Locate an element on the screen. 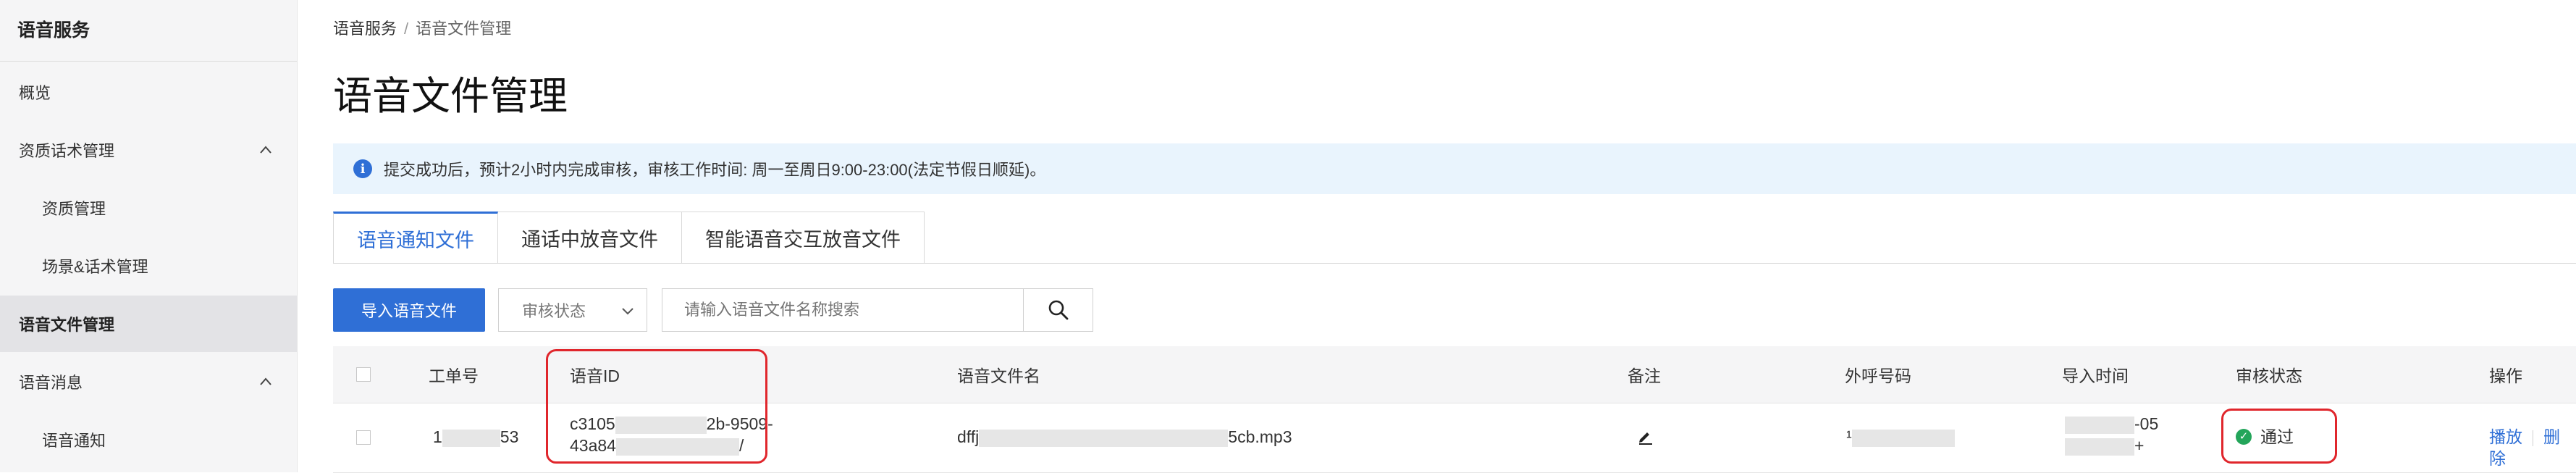 This screenshot has width=2576, height=473. ticket-cell: 1 53 is located at coordinates (475, 437).